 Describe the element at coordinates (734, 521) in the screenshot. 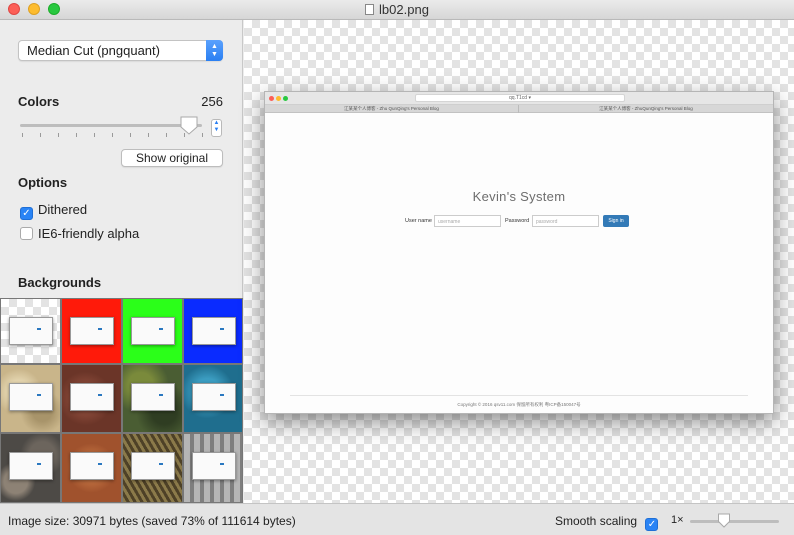

I see `zoom-slider-track` at that location.